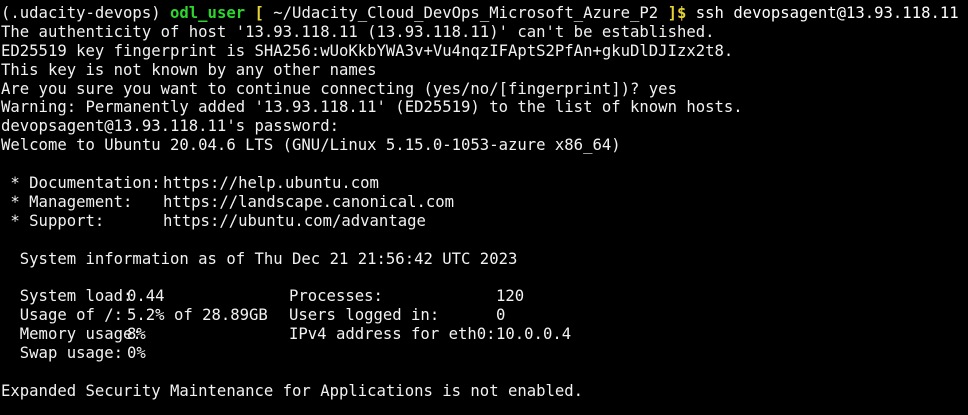 The height and width of the screenshot is (415, 968). Describe the element at coordinates (62, 353) in the screenshot. I see `sysinfo-label: Swap usage:` at that location.